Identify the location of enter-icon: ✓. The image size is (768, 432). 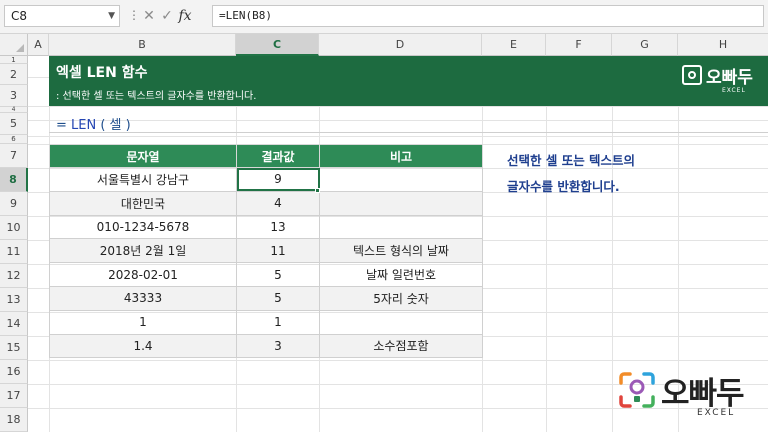
(167, 16).